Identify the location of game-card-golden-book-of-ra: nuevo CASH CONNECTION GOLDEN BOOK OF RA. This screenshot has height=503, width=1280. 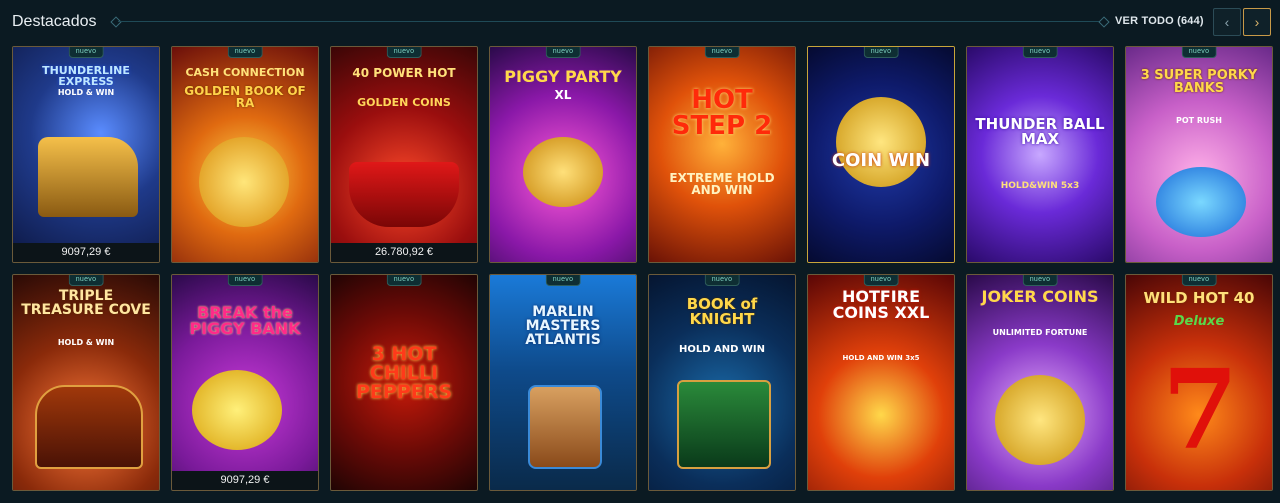
(245, 154).